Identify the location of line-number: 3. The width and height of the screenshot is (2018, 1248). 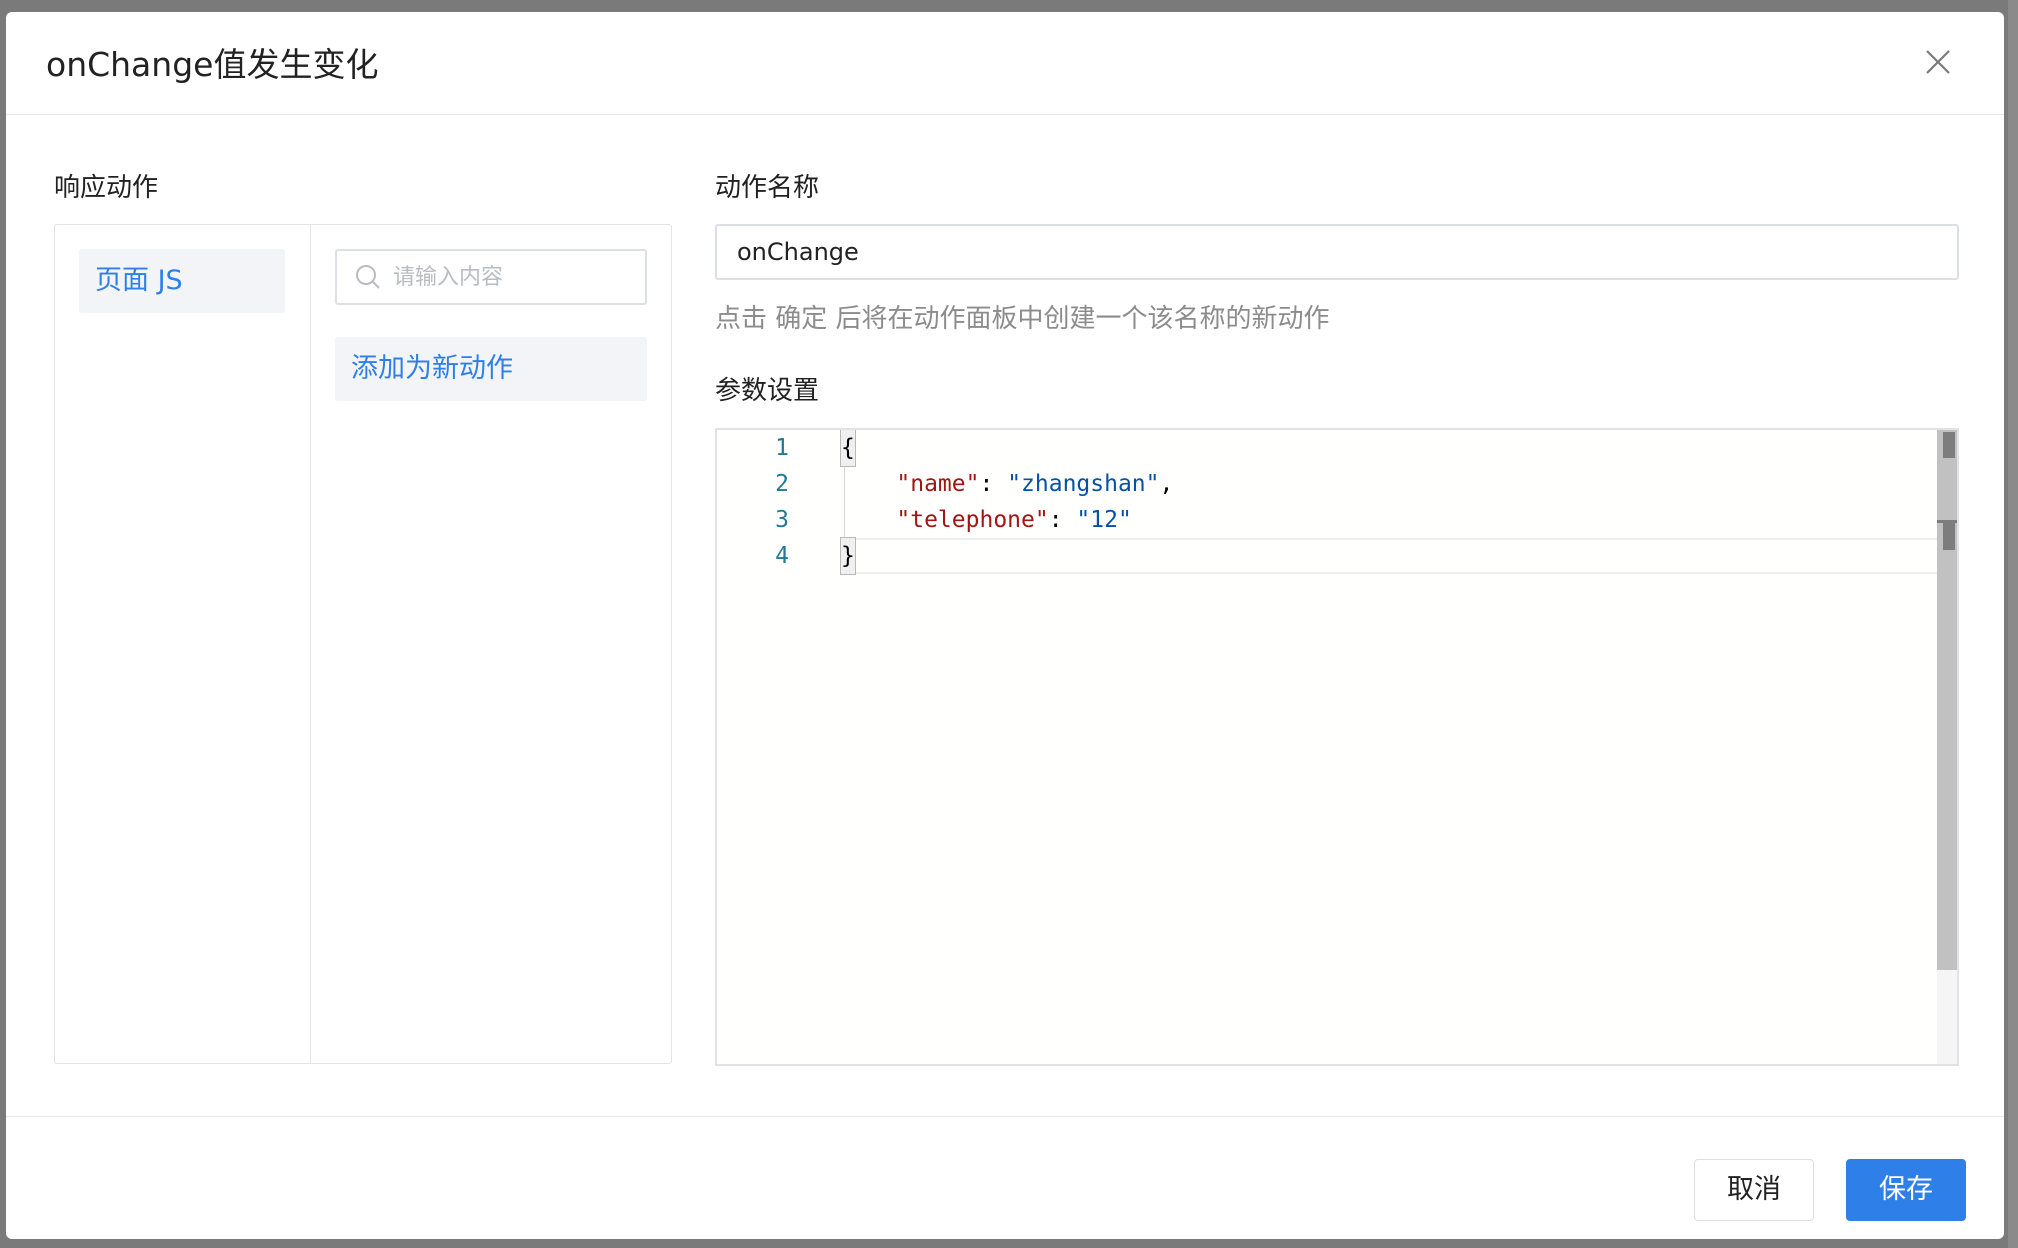
(782, 520).